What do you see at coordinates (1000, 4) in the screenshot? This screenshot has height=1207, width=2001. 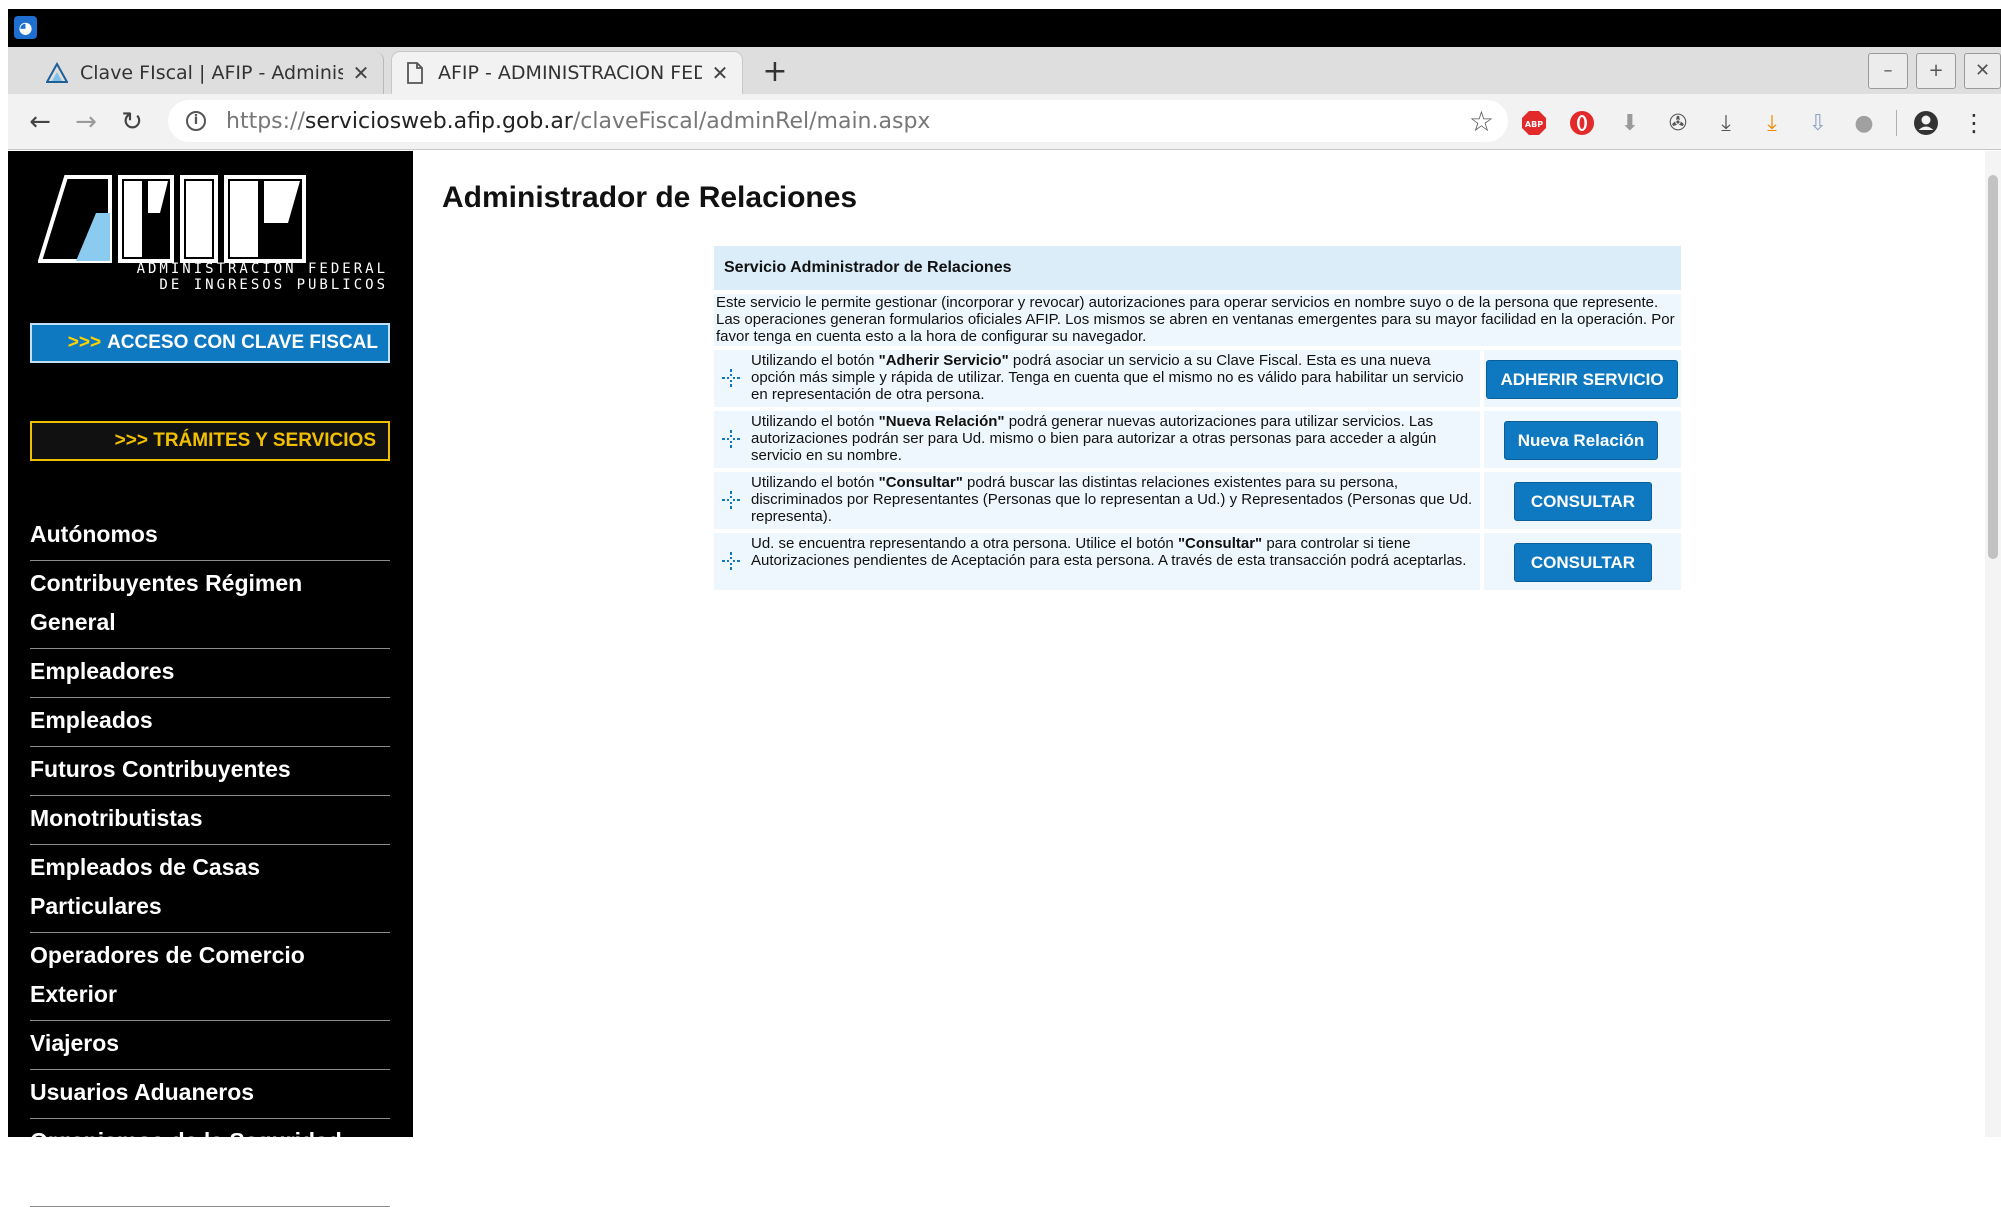 I see `os-top-strip` at bounding box center [1000, 4].